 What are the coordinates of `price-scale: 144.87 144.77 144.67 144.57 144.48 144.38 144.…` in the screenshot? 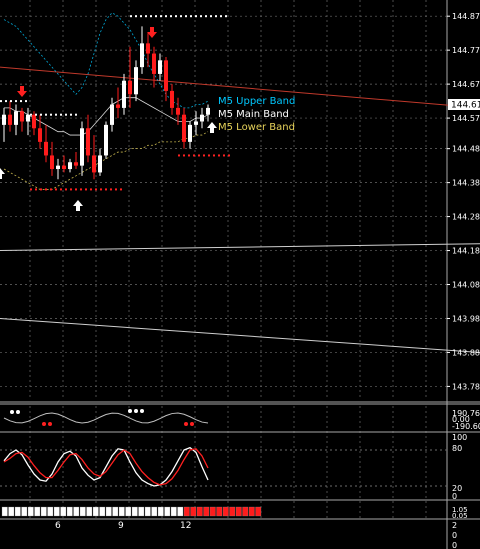 It's located at (463, 201).